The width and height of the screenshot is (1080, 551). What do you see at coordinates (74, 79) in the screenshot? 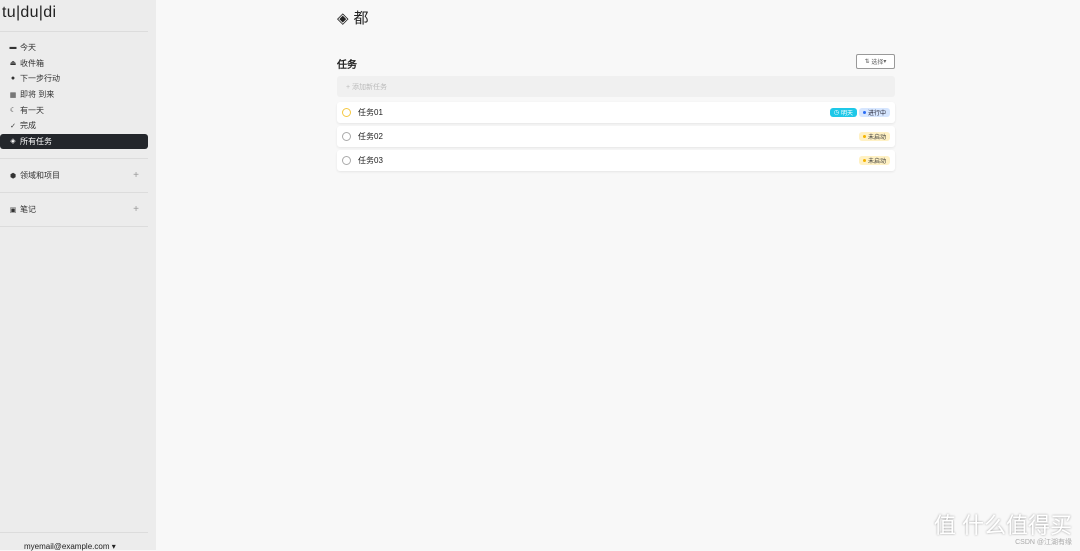
I see `sidebar-item-2: ● 下一步行动` at bounding box center [74, 79].